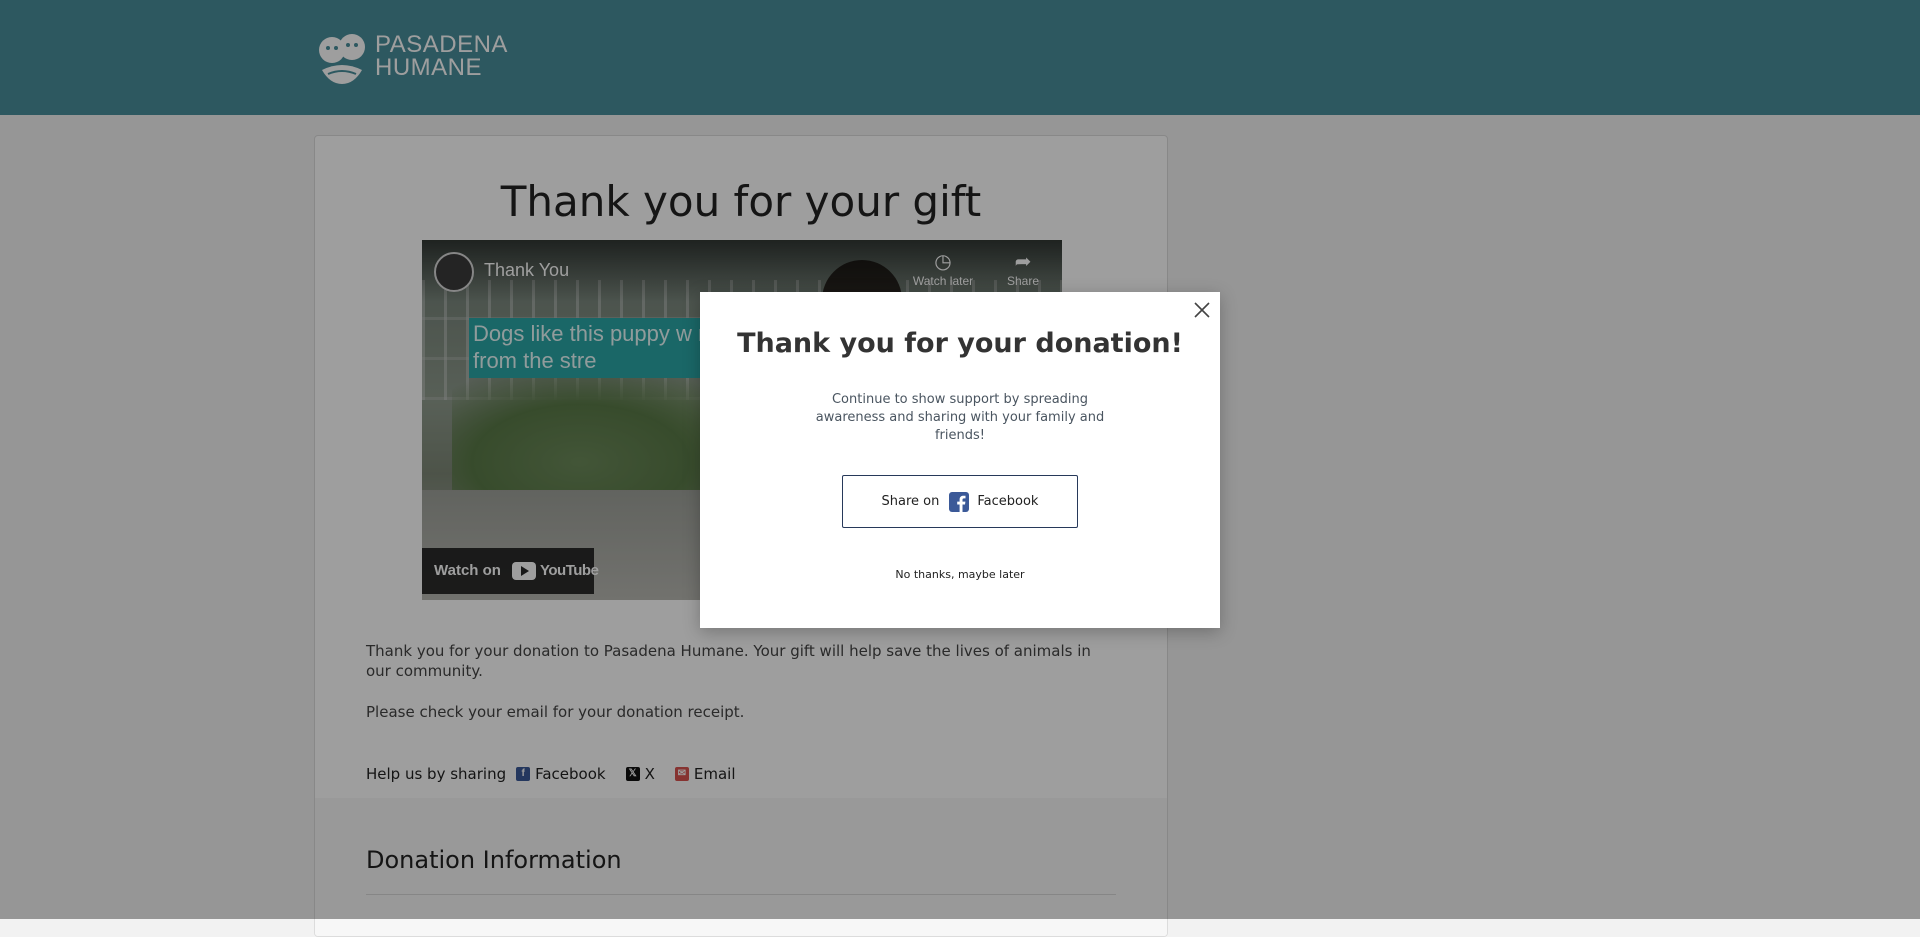 This screenshot has width=1920, height=937. I want to click on modal-close-button, so click(1202, 310).